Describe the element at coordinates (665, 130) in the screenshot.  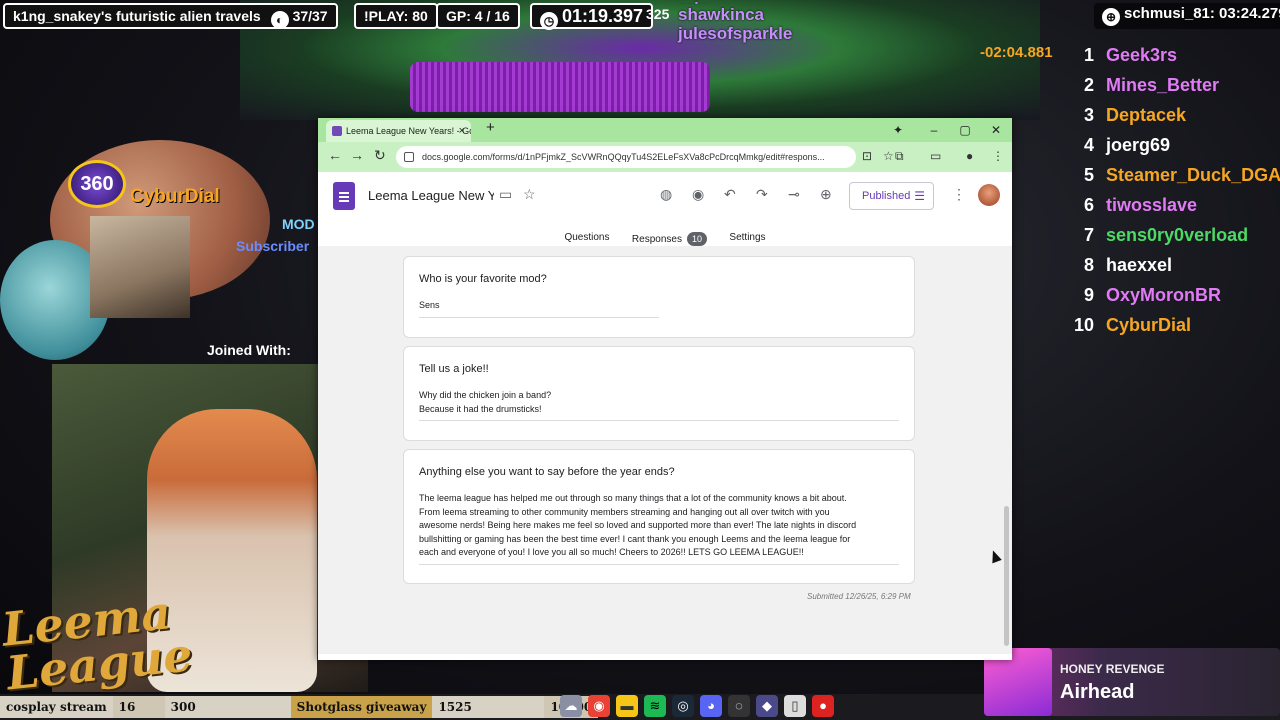
I see `tab-bar: Leema League New Years! - Go × + ✦ – ▢ ✕` at that location.